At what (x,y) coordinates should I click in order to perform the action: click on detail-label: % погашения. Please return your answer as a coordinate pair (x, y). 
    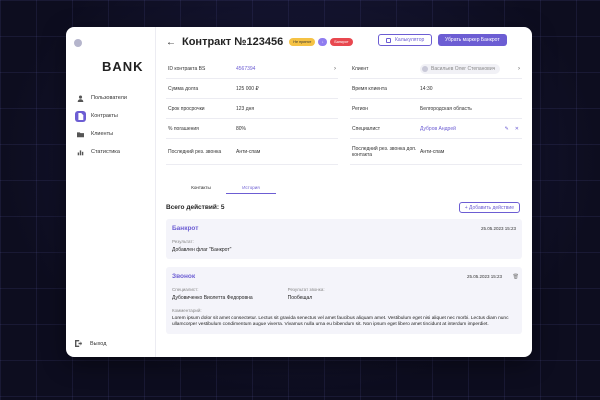
    Looking at the image, I should click on (183, 128).